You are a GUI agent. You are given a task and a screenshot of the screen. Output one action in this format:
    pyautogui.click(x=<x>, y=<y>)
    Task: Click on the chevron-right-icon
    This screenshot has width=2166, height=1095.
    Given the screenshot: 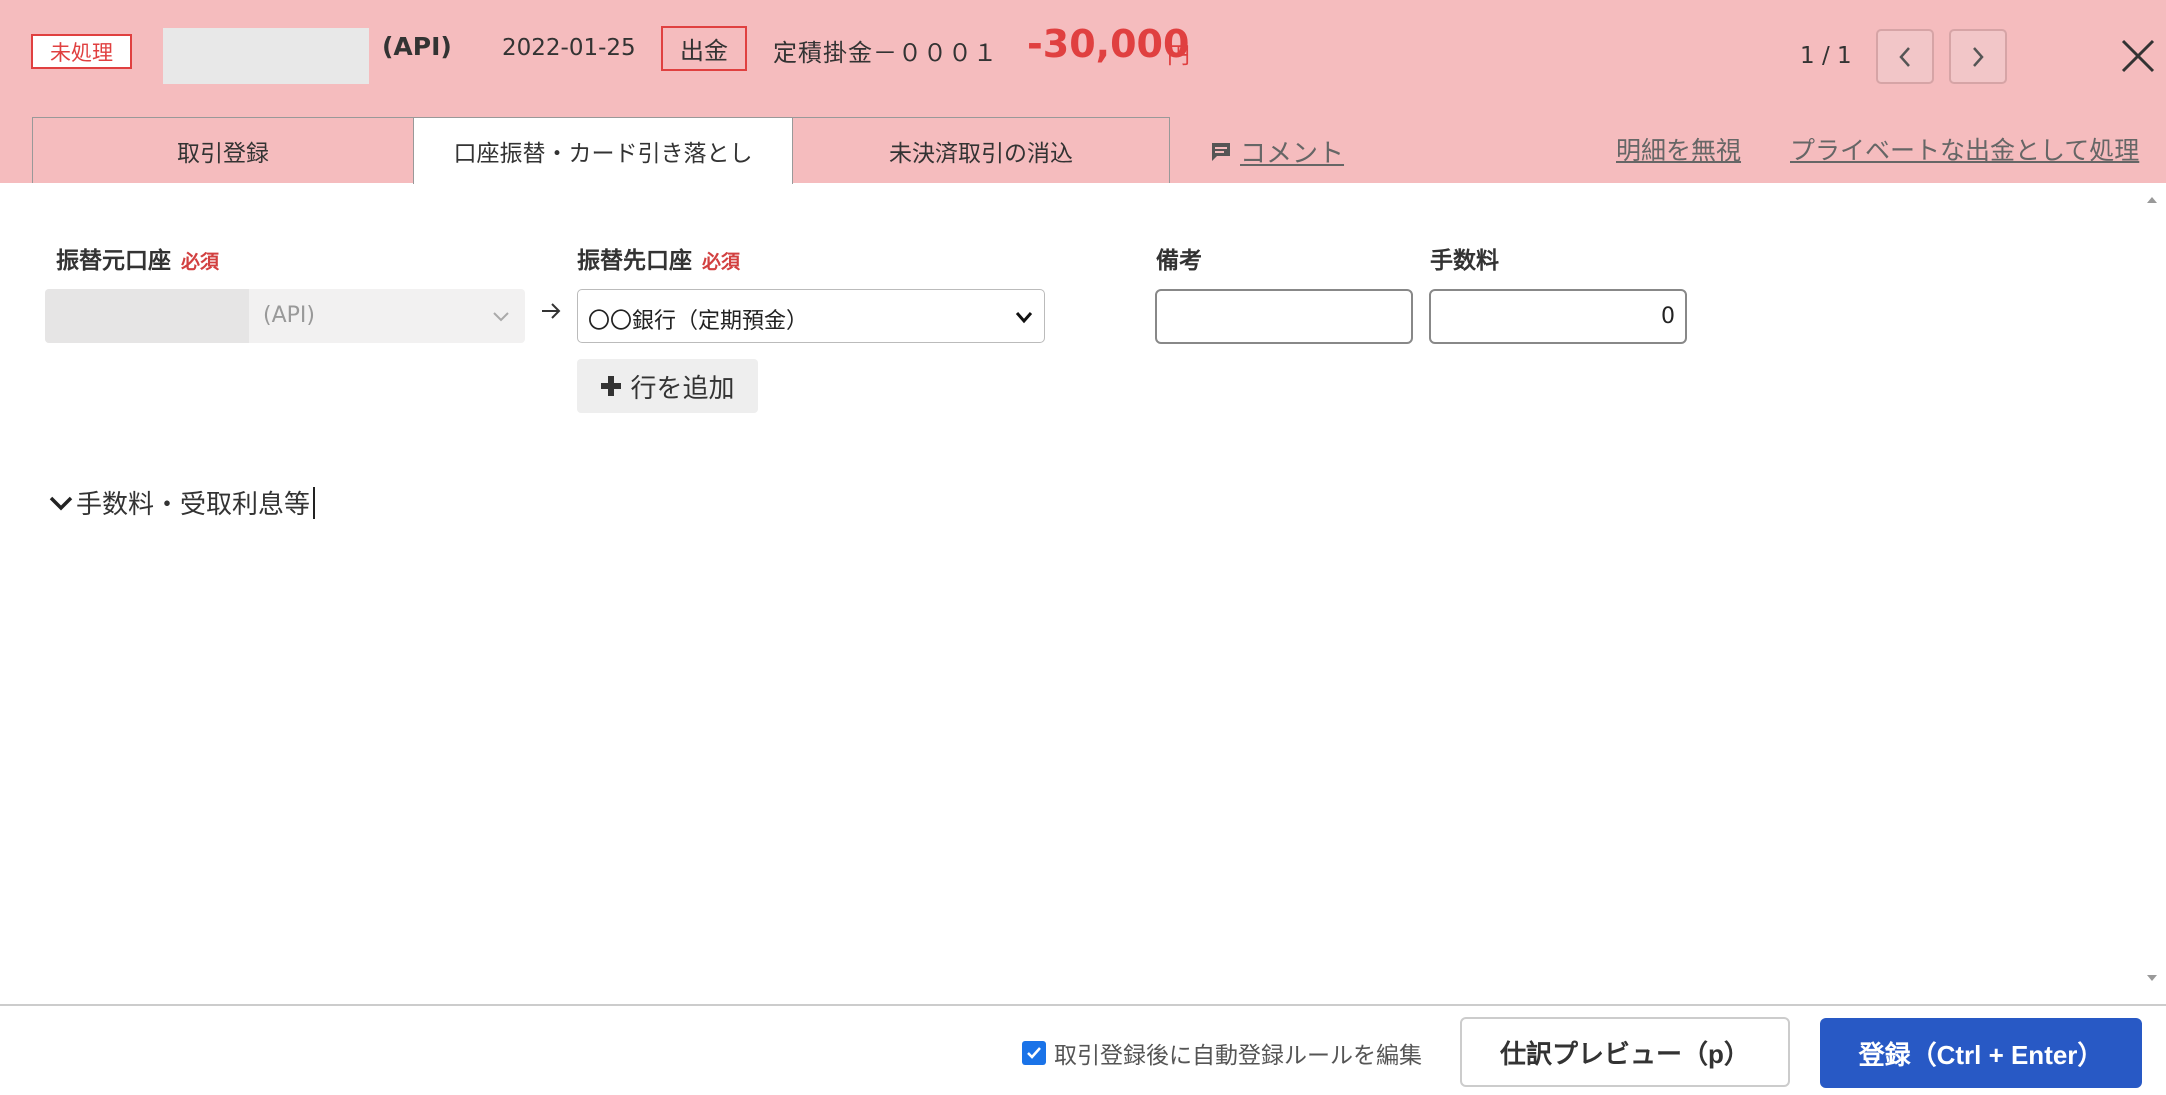 What is the action you would take?
    pyautogui.click(x=1978, y=56)
    